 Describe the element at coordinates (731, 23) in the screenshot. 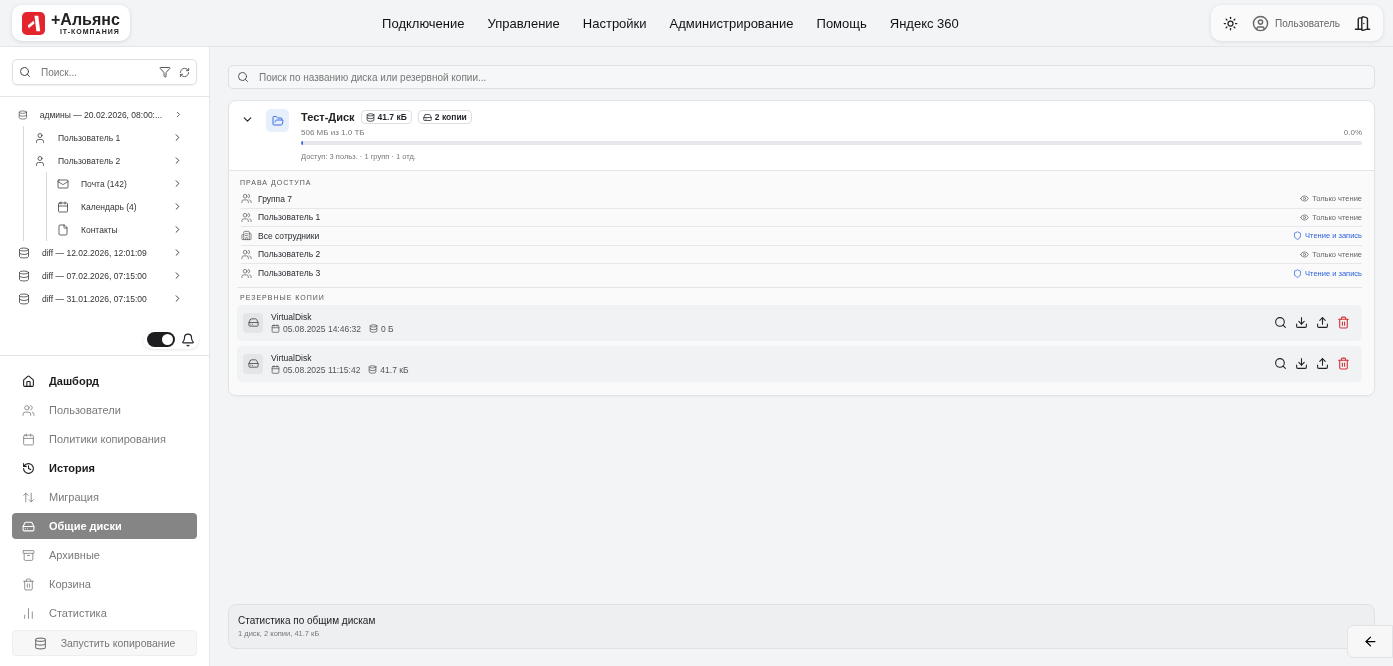

I see `nav-link: Администрирование` at that location.